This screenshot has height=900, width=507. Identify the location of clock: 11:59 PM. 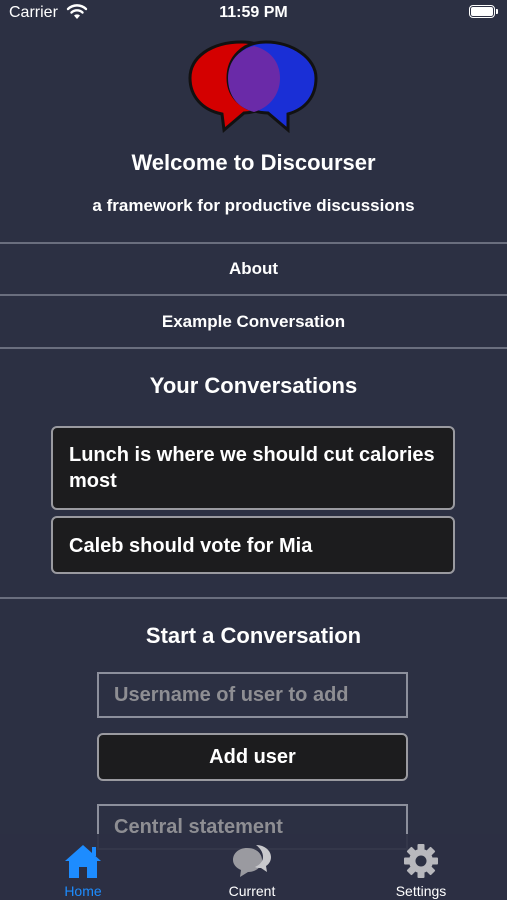
(253, 12).